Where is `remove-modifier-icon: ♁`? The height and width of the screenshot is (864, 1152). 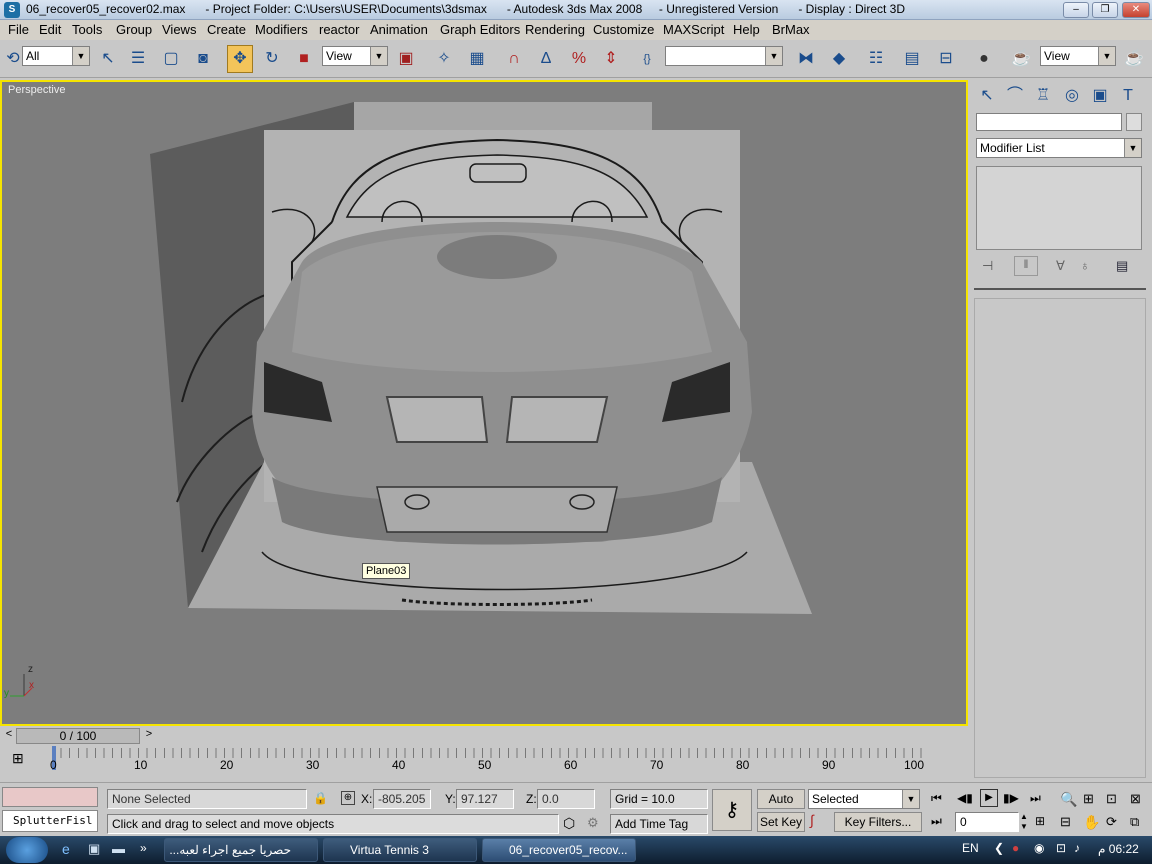
remove-modifier-icon: ♁ is located at coordinates (1085, 265).